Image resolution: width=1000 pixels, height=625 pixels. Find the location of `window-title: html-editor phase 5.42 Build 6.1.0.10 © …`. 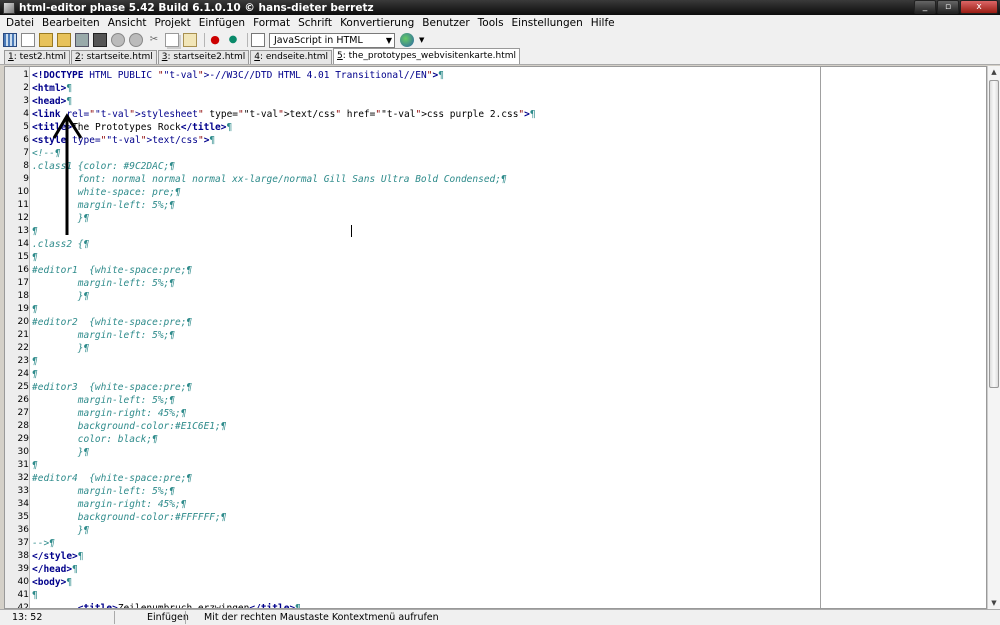

window-title: html-editor phase 5.42 Build 6.1.0.10 © … is located at coordinates (196, 7).